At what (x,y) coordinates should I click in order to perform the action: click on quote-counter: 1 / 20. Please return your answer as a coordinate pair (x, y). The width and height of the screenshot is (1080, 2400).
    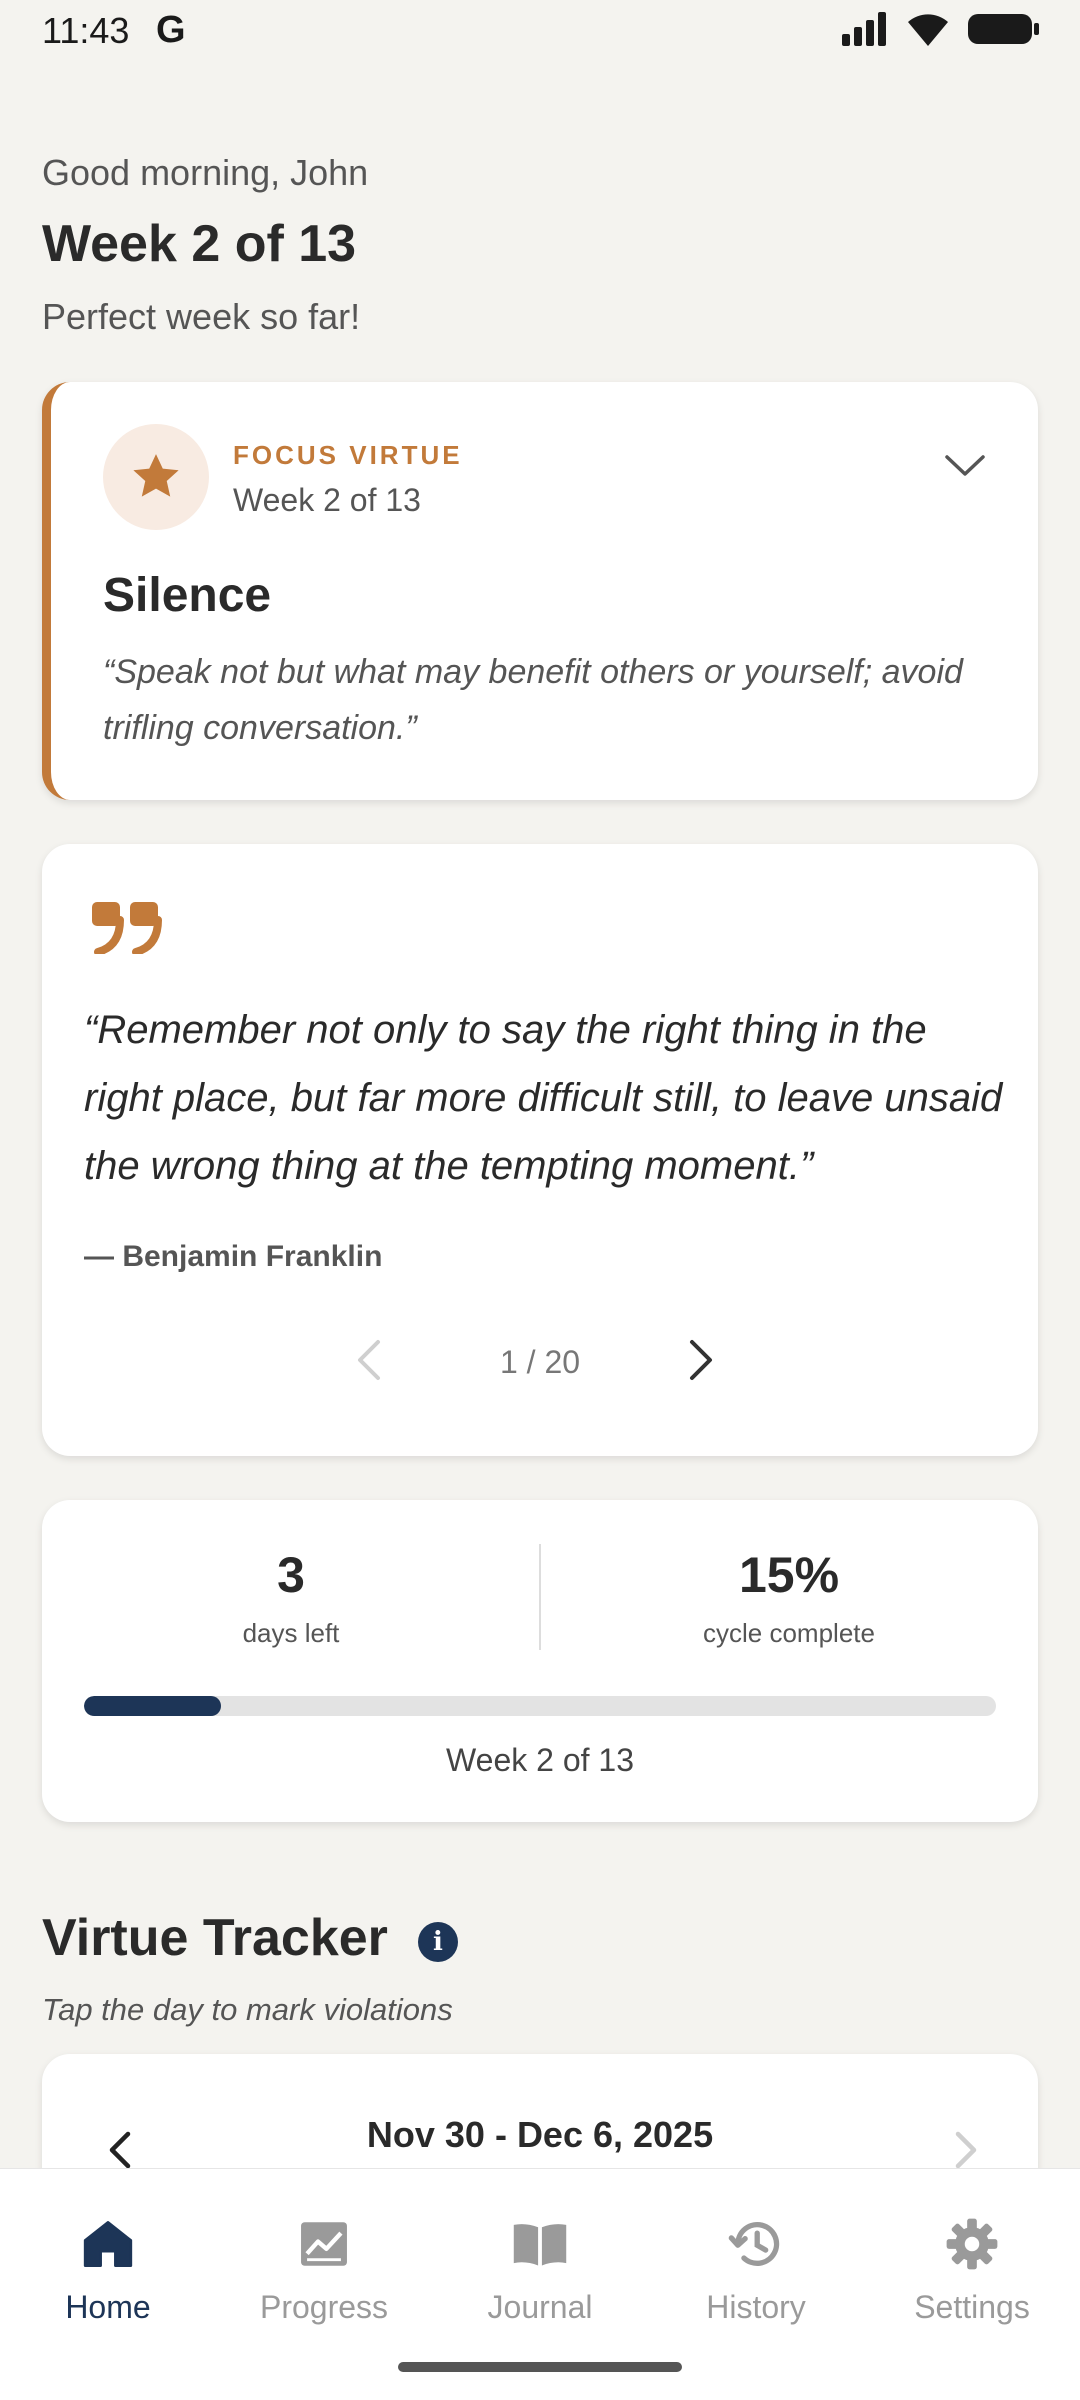
    Looking at the image, I should click on (540, 1362).